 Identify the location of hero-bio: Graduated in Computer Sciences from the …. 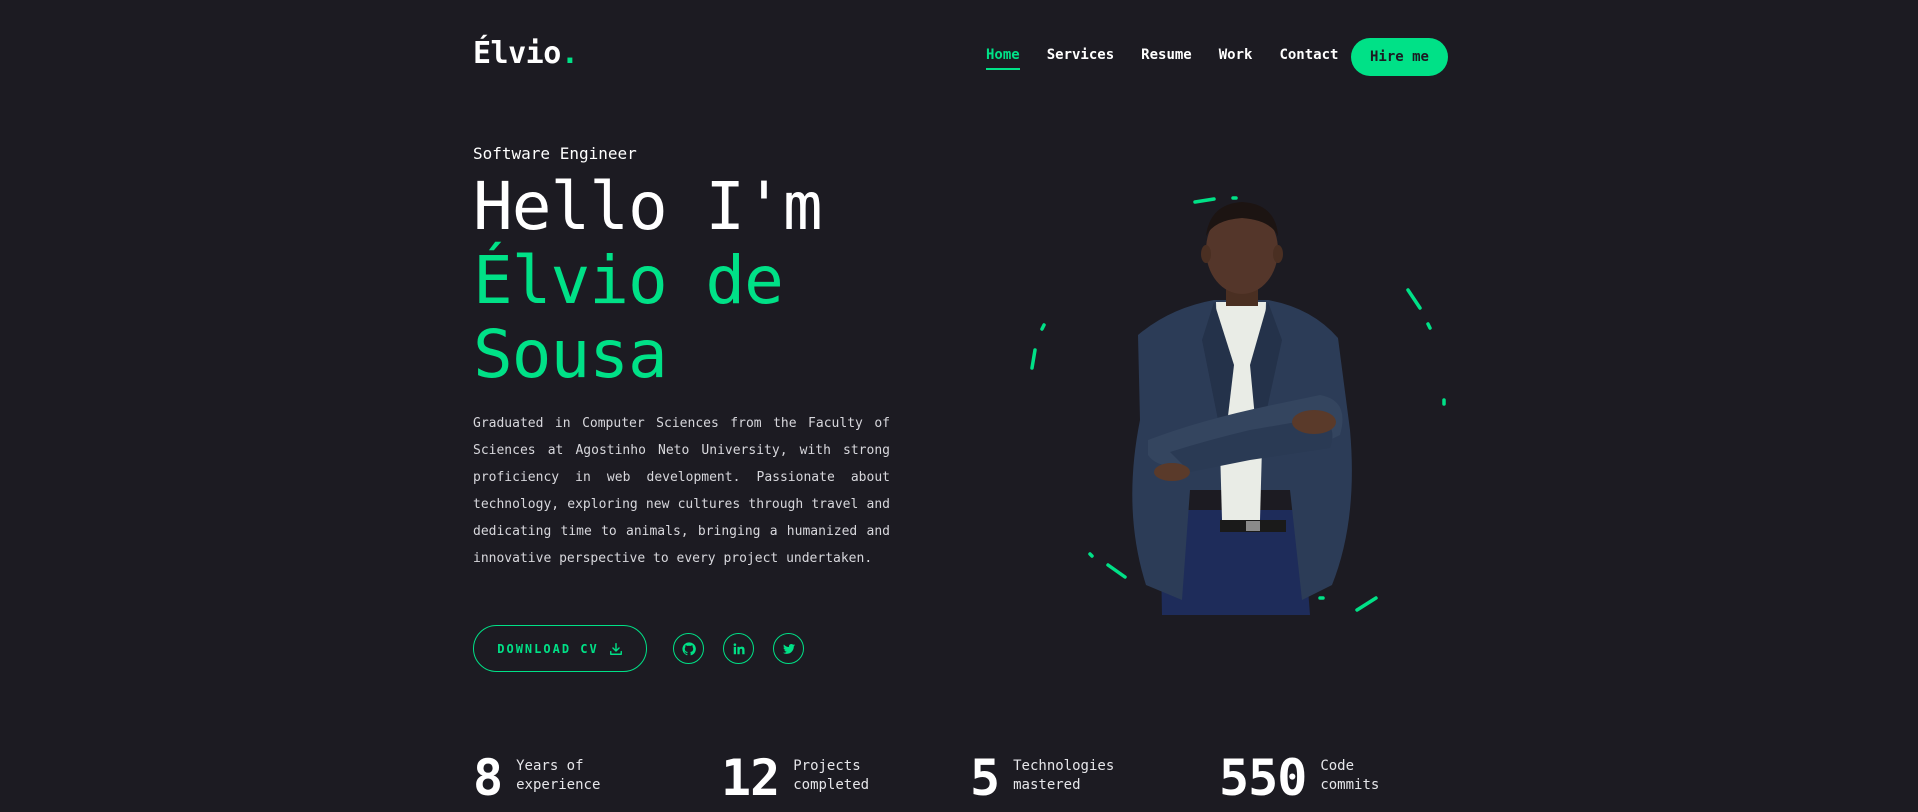
(681, 491).